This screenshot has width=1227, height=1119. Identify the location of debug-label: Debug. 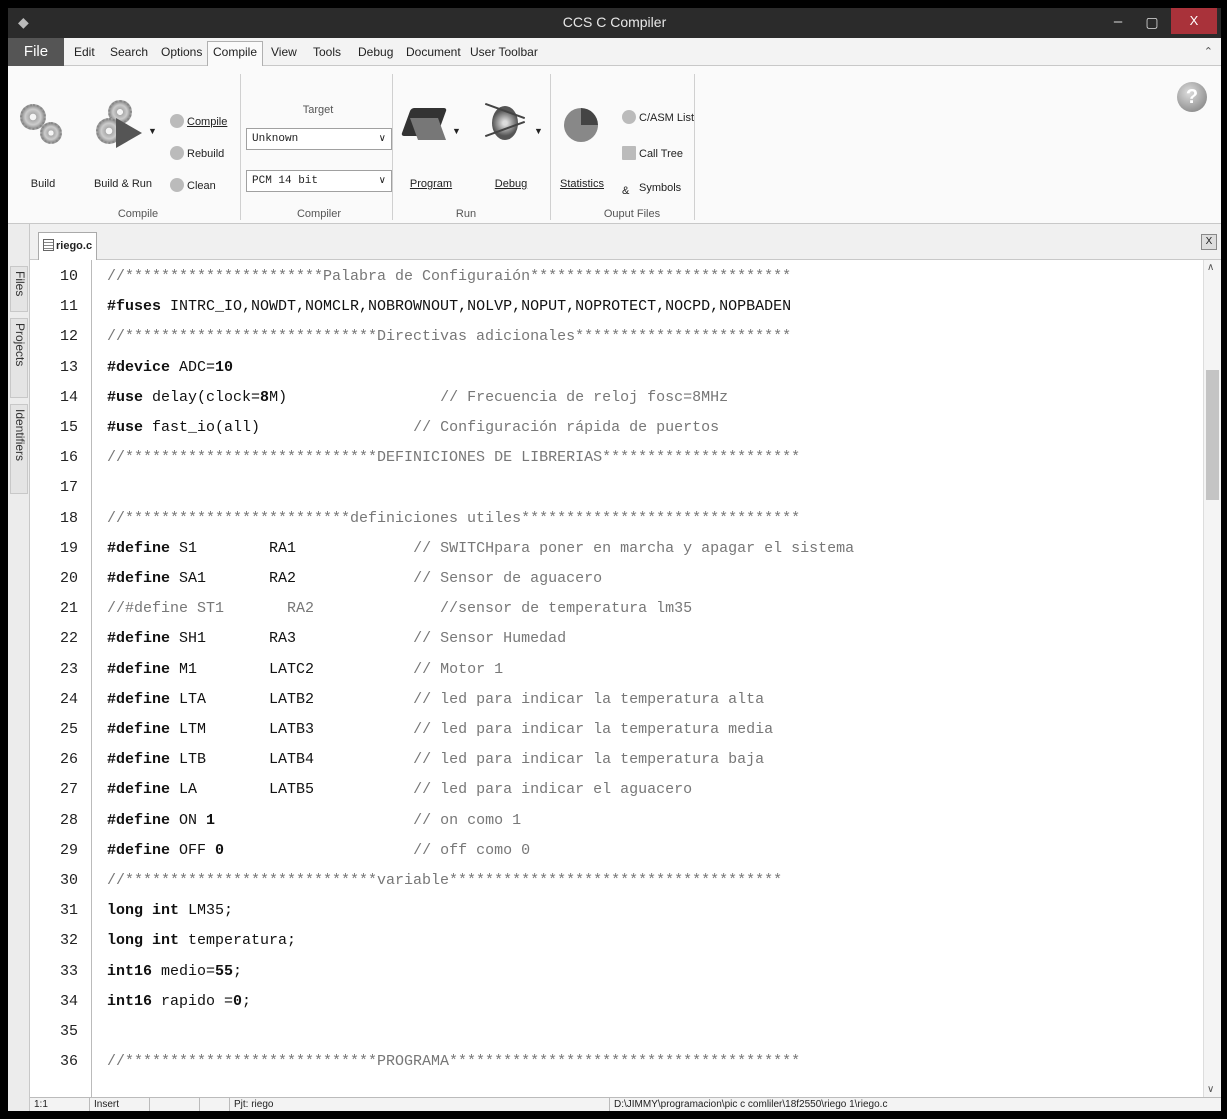
(511, 184).